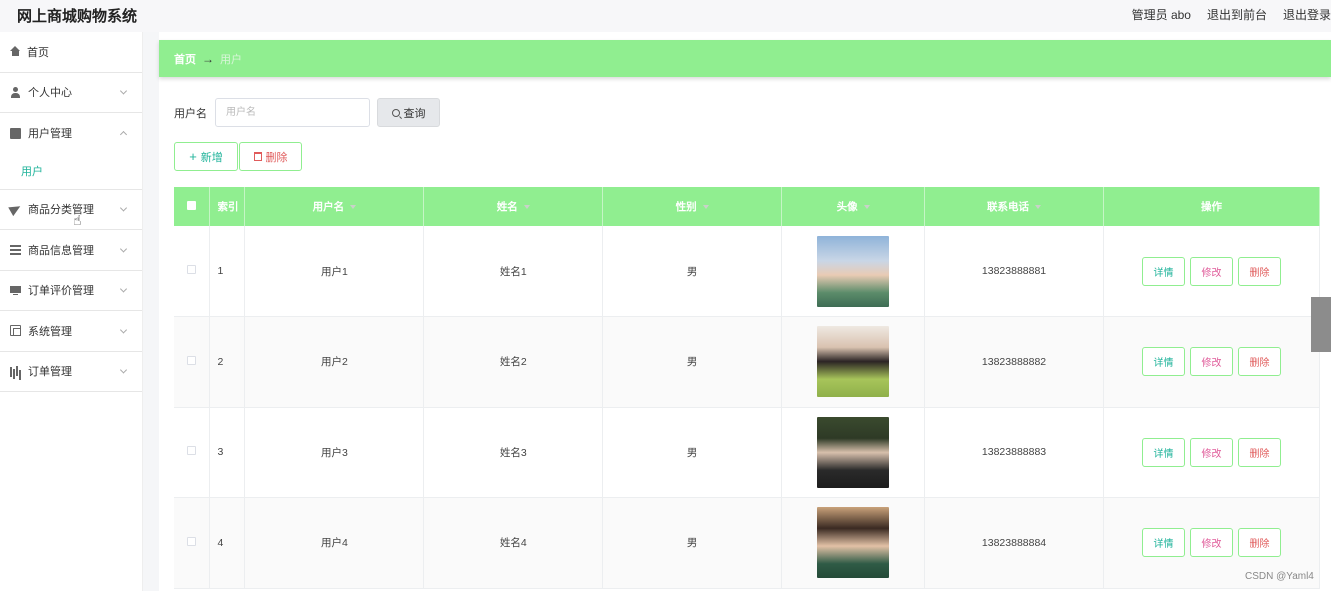 The width and height of the screenshot is (1331, 591). What do you see at coordinates (123, 135) in the screenshot?
I see `chevron-up-icon` at bounding box center [123, 135].